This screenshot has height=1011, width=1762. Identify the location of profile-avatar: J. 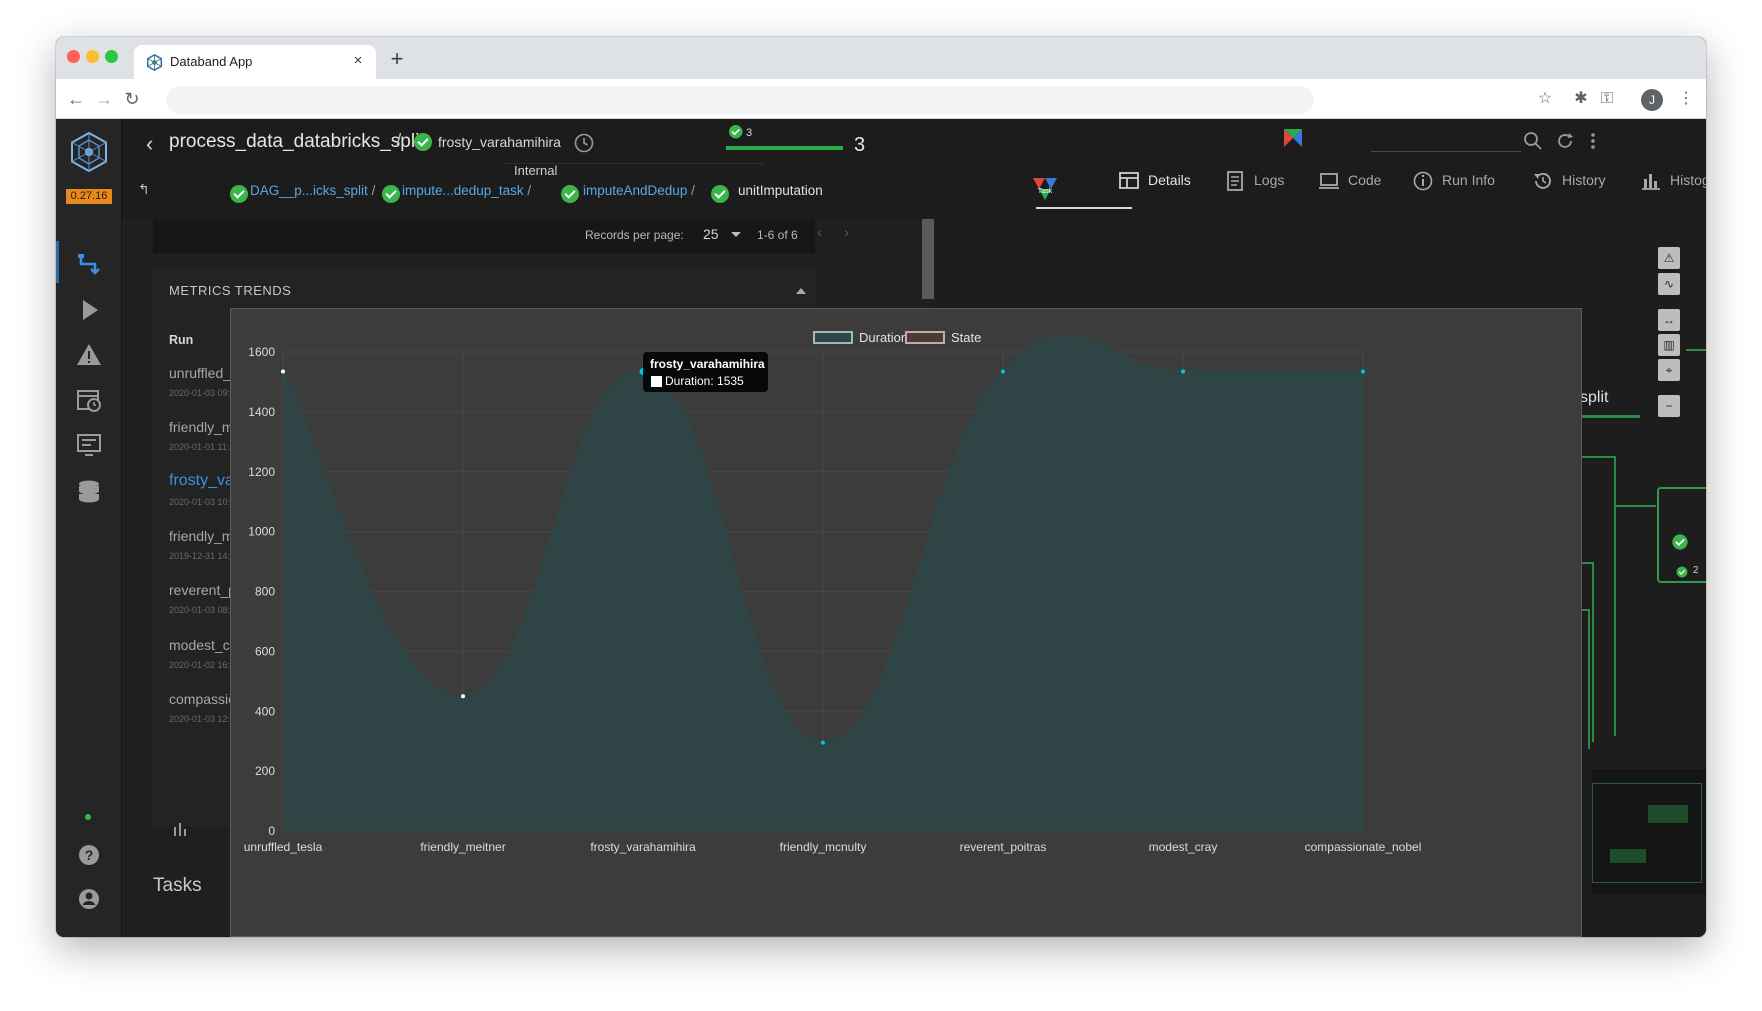
(1652, 100).